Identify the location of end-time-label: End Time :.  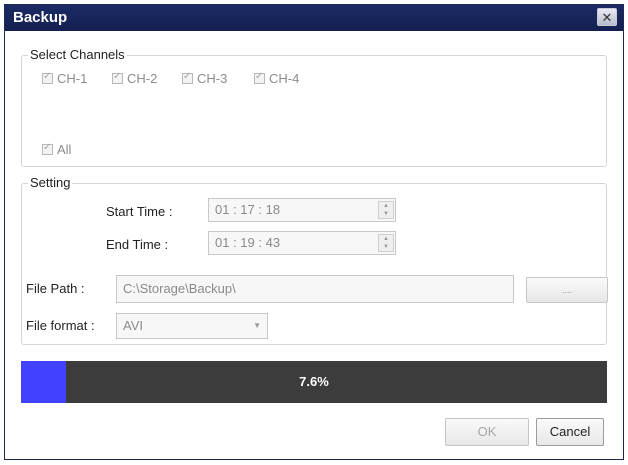
(137, 244).